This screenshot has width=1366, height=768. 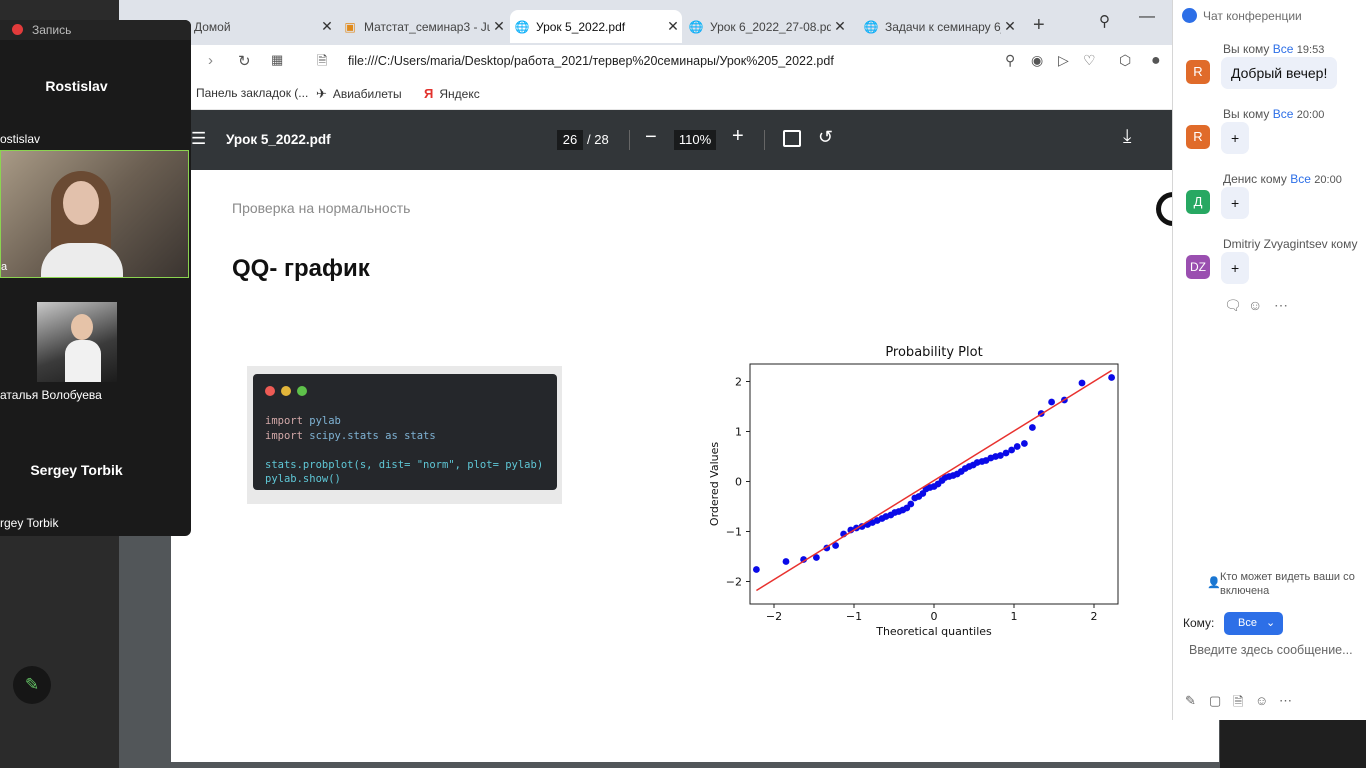 What do you see at coordinates (277, 60) in the screenshot?
I see `grid-icon: ▦` at bounding box center [277, 60].